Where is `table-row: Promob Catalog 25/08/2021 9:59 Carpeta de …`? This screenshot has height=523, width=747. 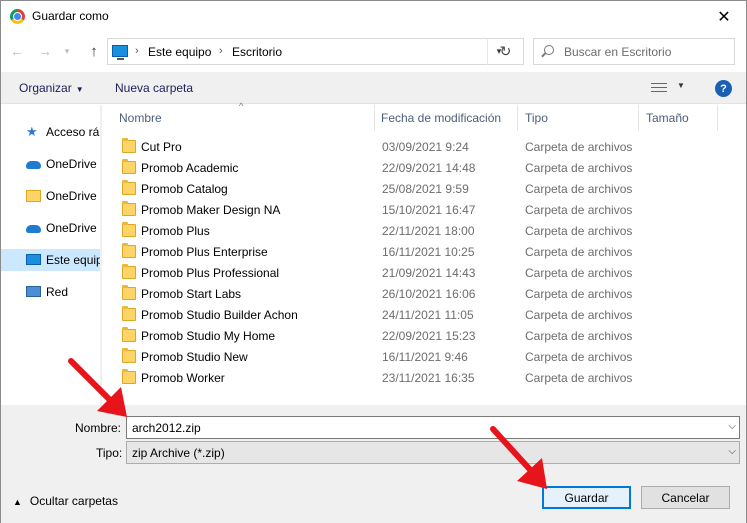
table-row: Promob Catalog 25/08/2021 9:59 Carpeta de … is located at coordinates (425, 189).